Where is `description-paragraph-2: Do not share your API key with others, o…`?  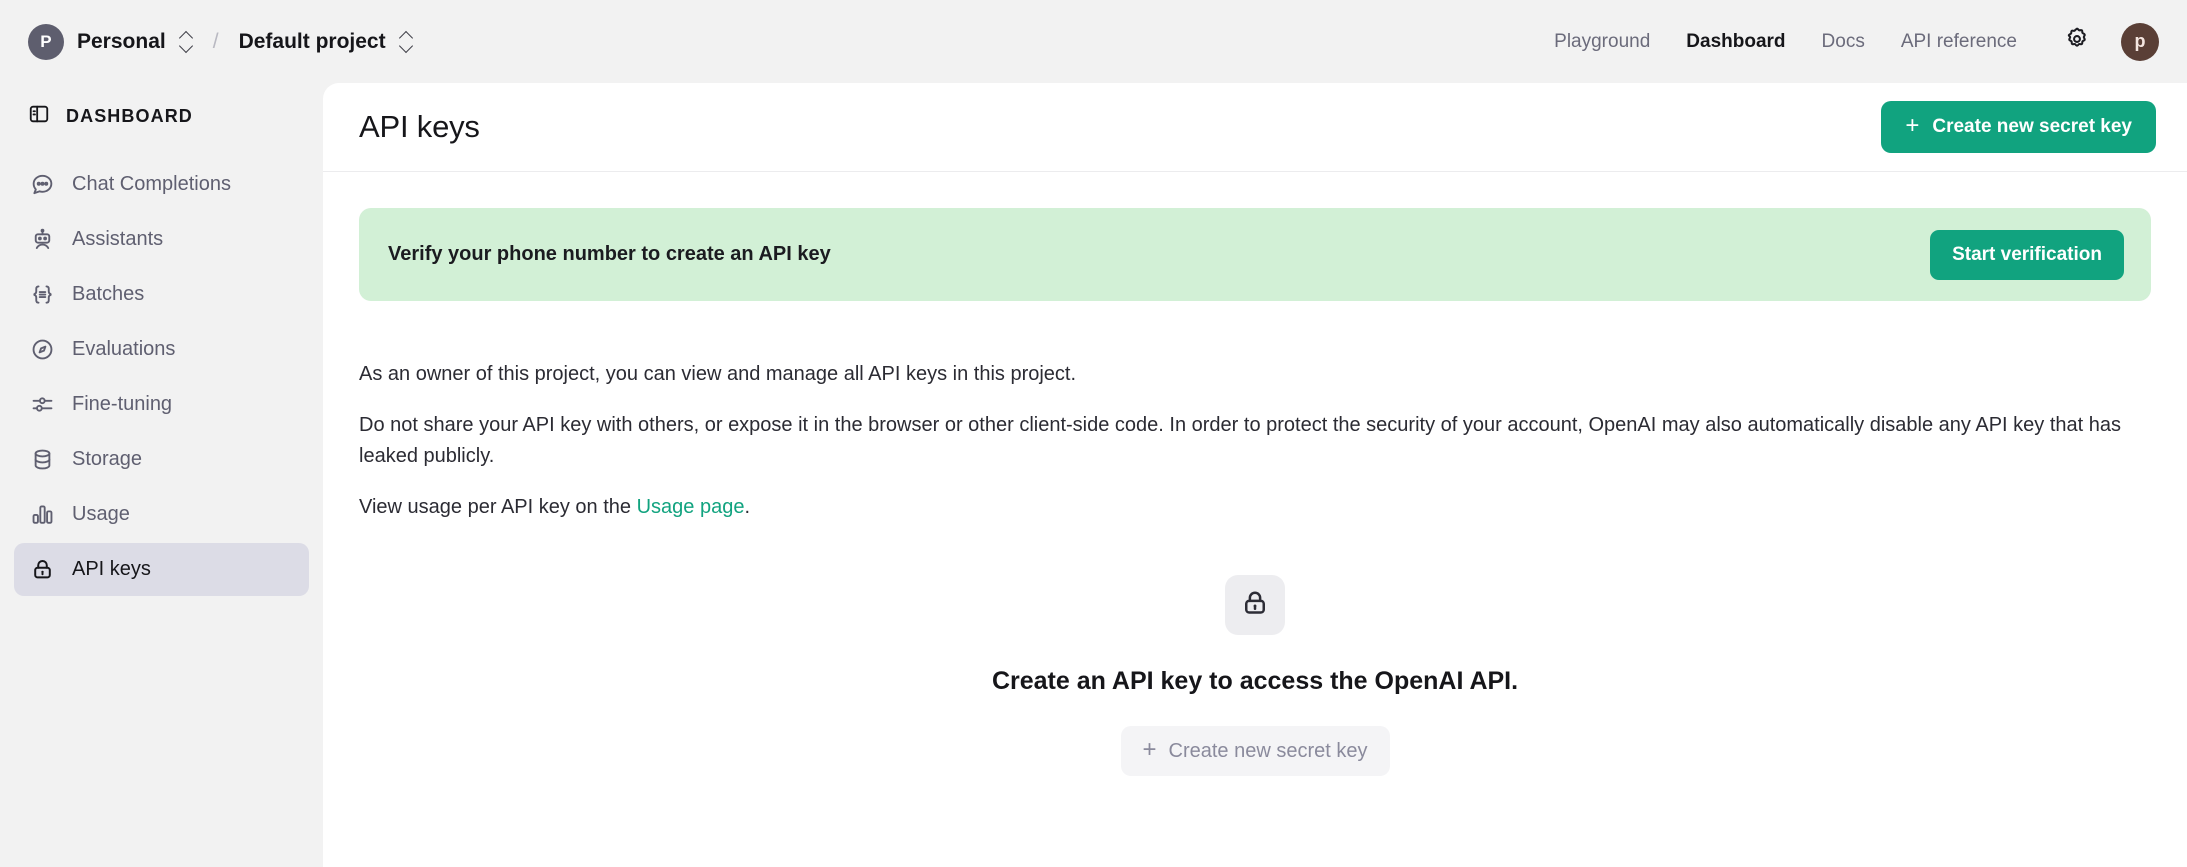
description-paragraph-2: Do not share your API key with others, o… is located at coordinates (1240, 440).